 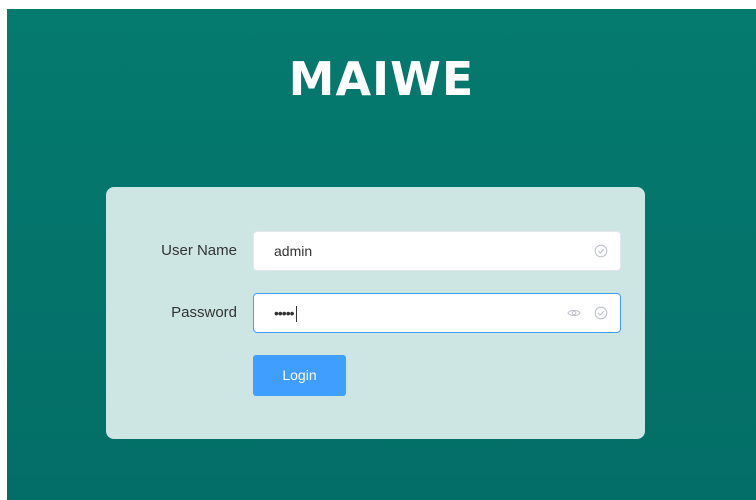 I want to click on password-input: •••••, so click(x=437, y=313).